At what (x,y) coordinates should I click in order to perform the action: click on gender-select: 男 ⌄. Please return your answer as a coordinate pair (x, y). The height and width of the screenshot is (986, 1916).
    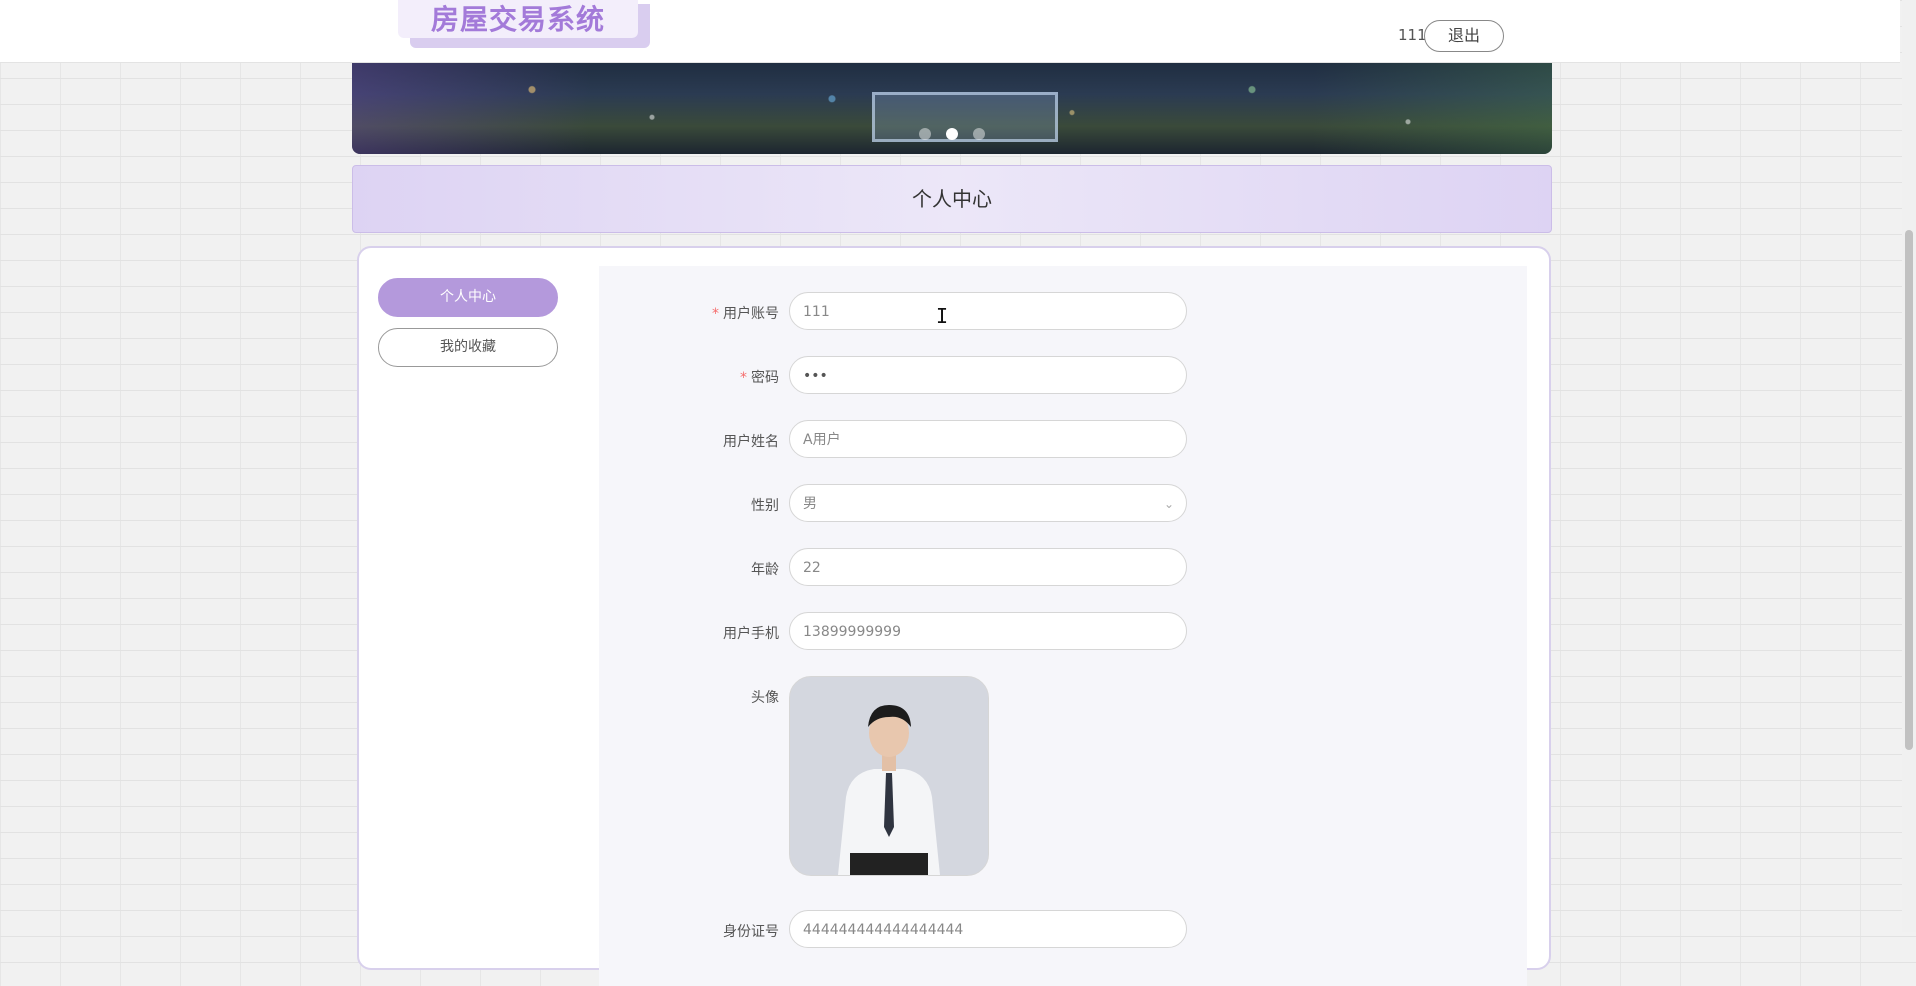
    Looking at the image, I should click on (988, 503).